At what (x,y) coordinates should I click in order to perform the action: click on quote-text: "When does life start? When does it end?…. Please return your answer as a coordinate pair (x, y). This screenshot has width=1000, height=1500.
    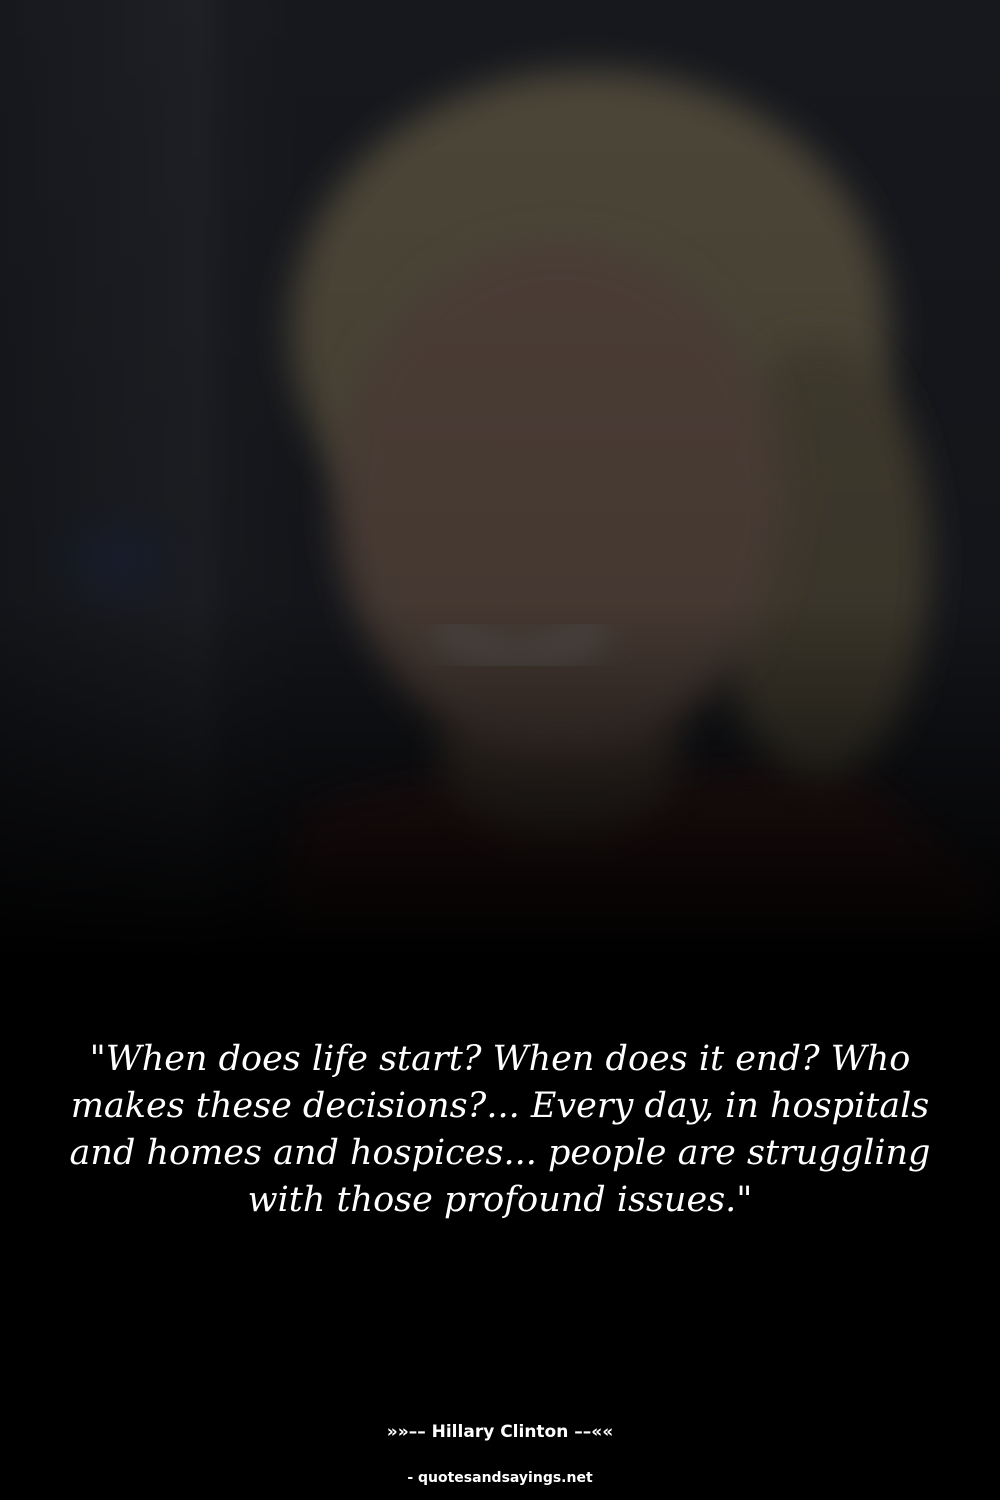
    Looking at the image, I should click on (500, 1129).